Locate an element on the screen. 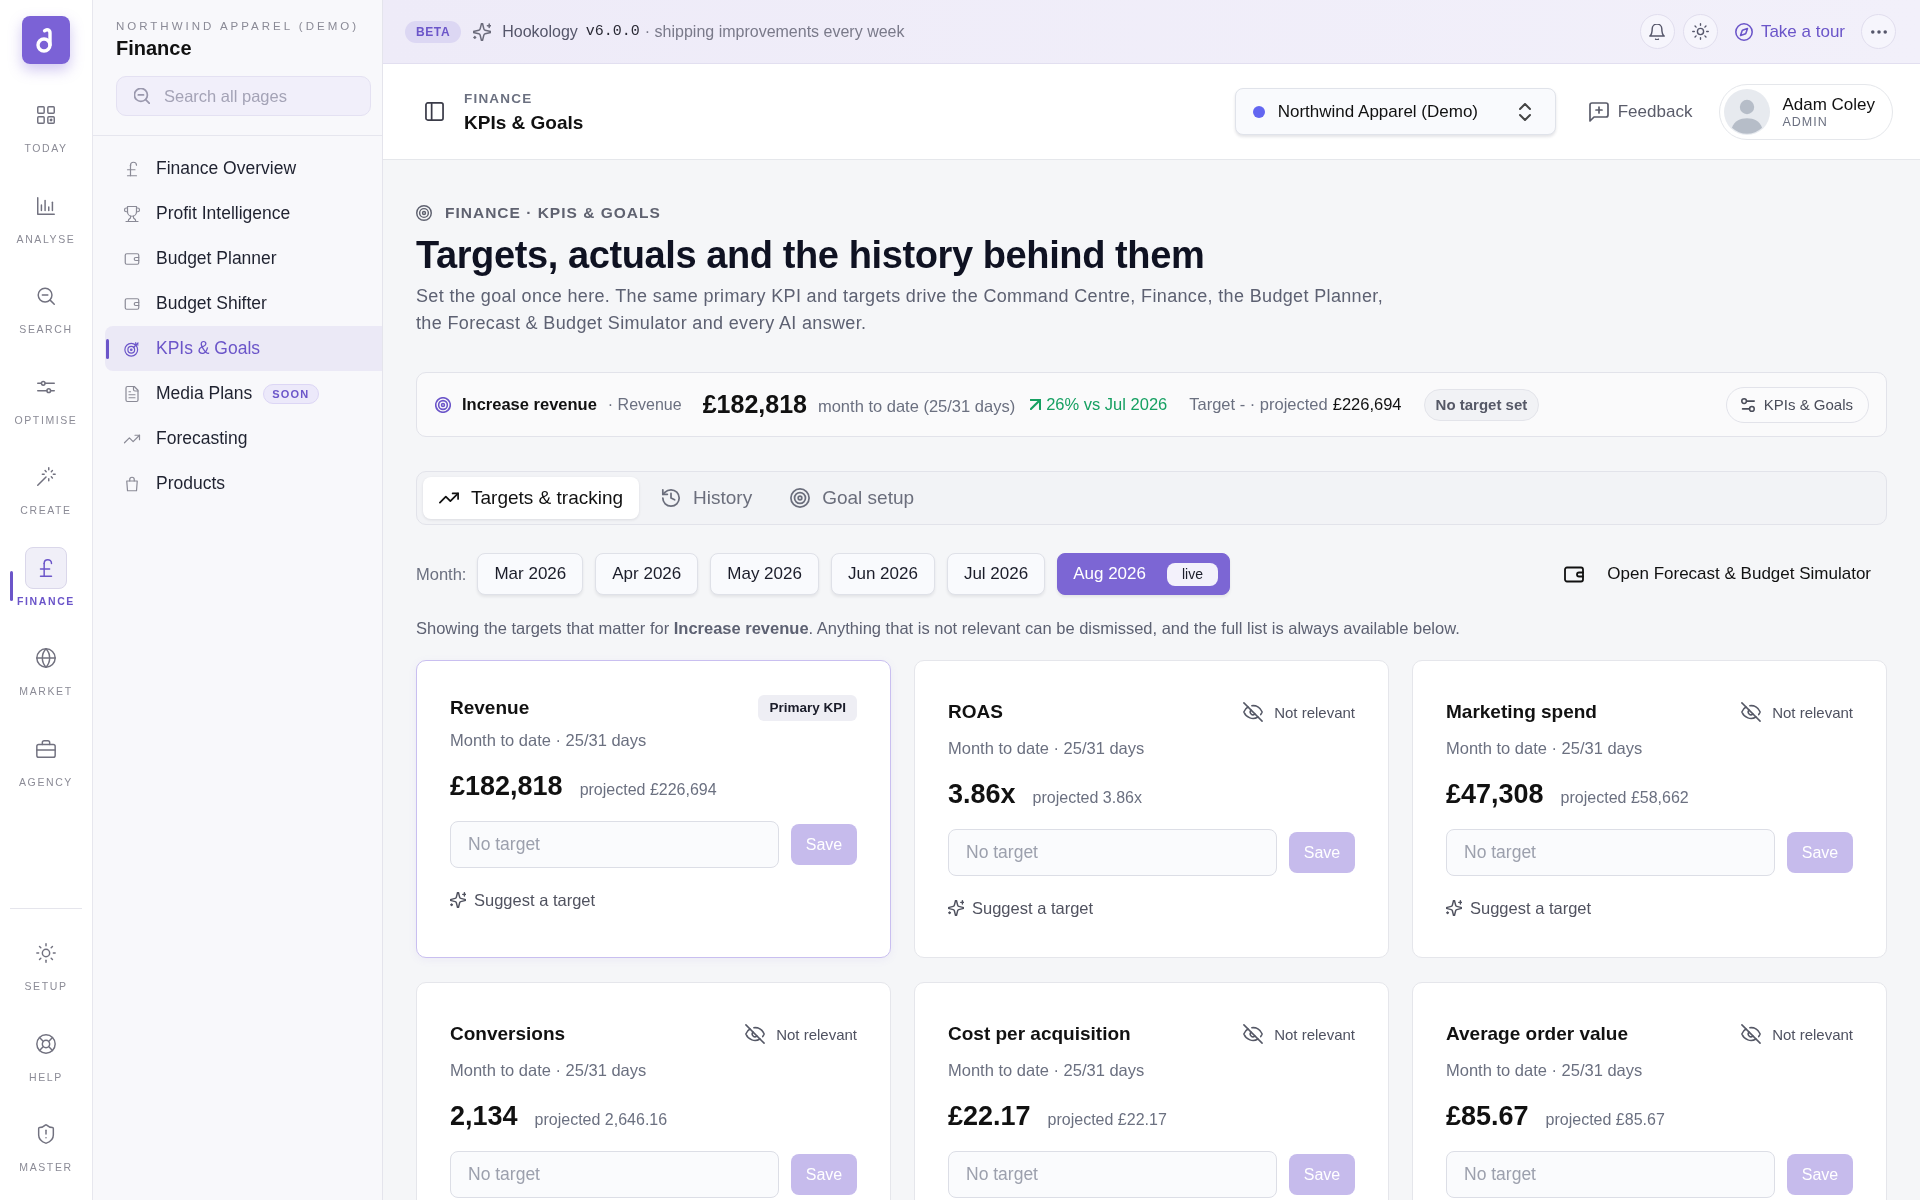  sun-icon is located at coordinates (1700, 31).